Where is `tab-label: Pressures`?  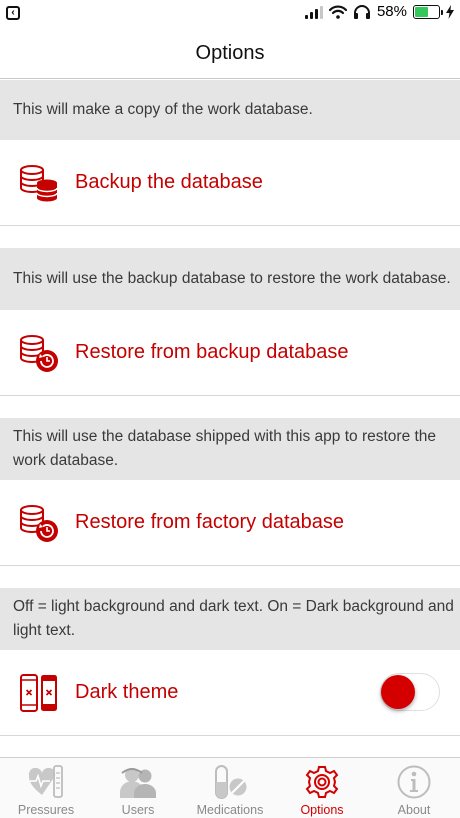 tab-label: Pressures is located at coordinates (46, 810).